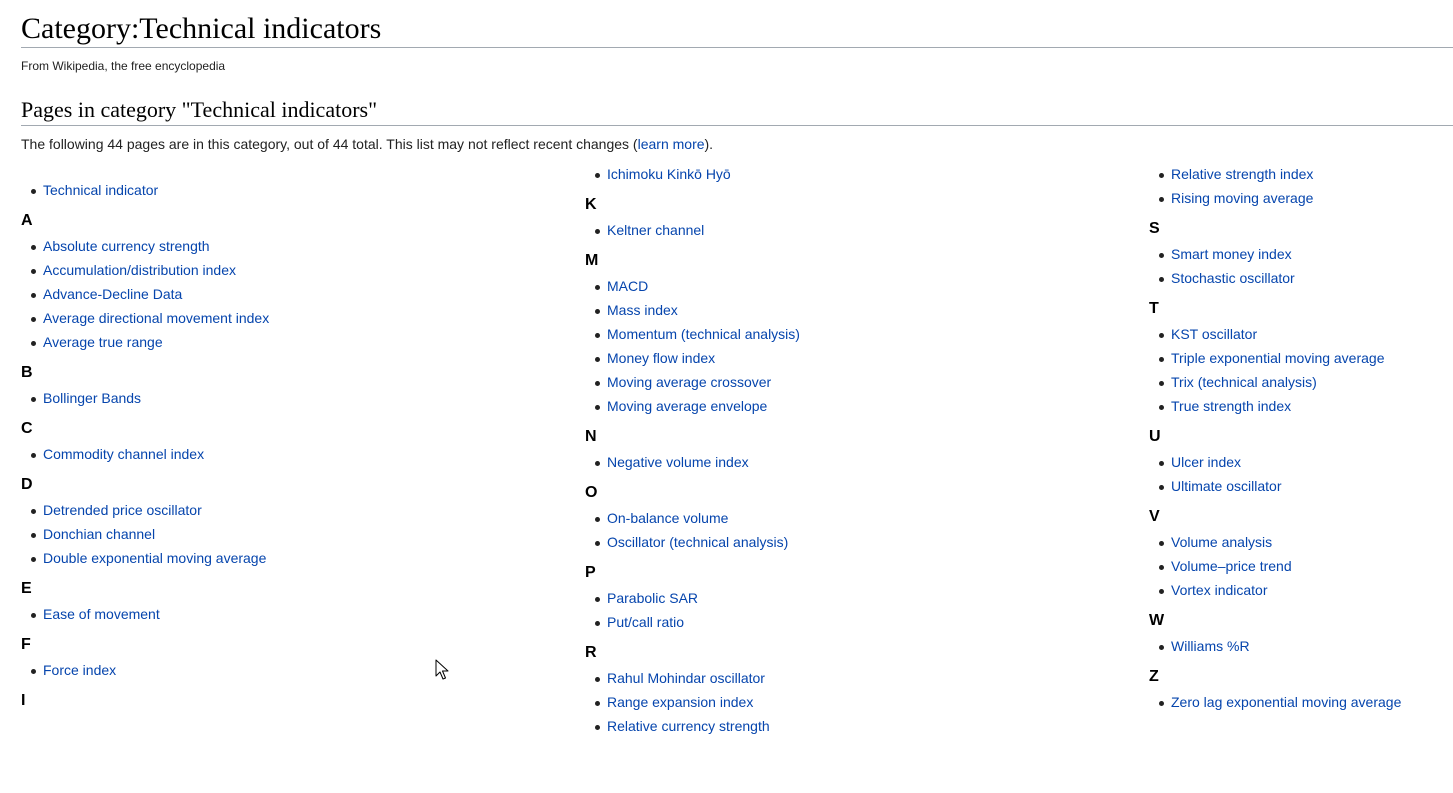  I want to click on category-page-link: Momentum (technical analysis), so click(703, 334).